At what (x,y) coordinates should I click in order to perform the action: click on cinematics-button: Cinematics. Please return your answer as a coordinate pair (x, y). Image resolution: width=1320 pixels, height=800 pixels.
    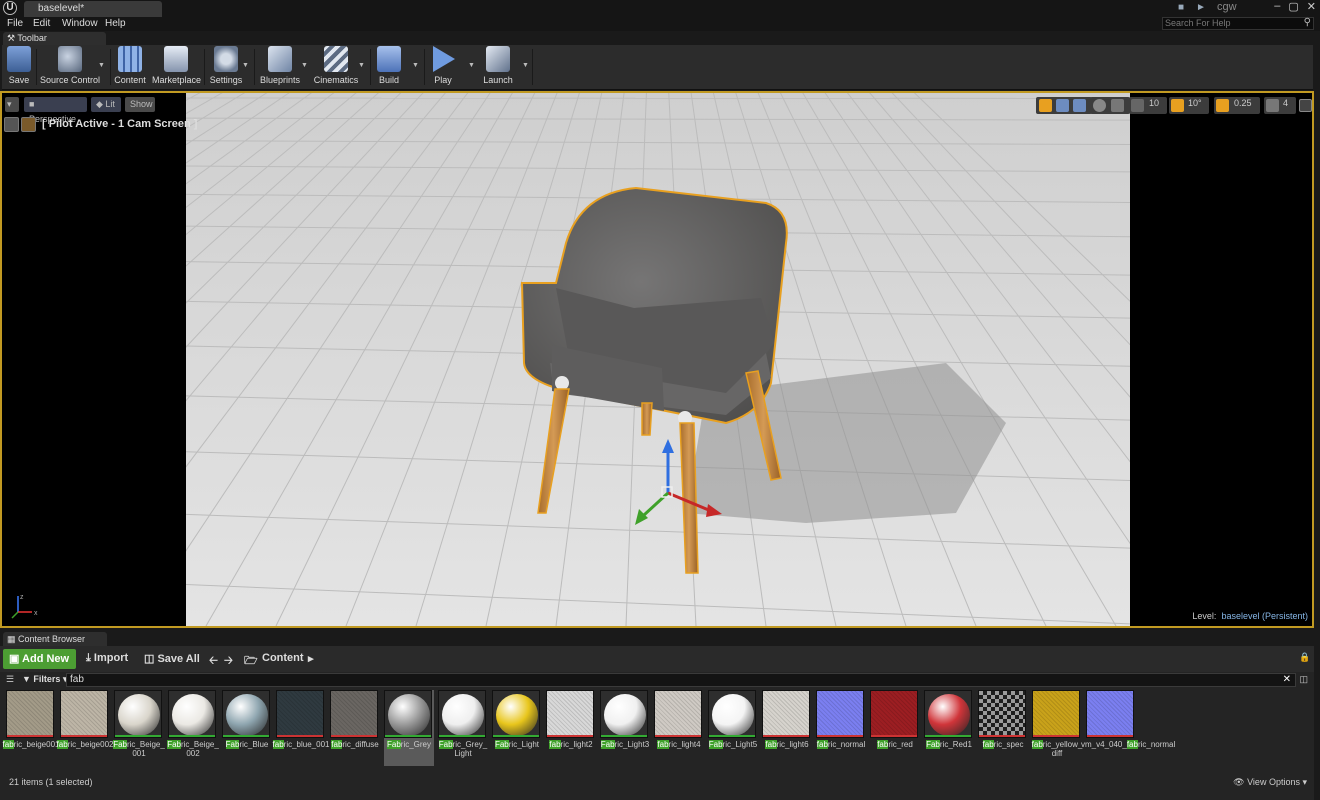
    Looking at the image, I should click on (336, 65).